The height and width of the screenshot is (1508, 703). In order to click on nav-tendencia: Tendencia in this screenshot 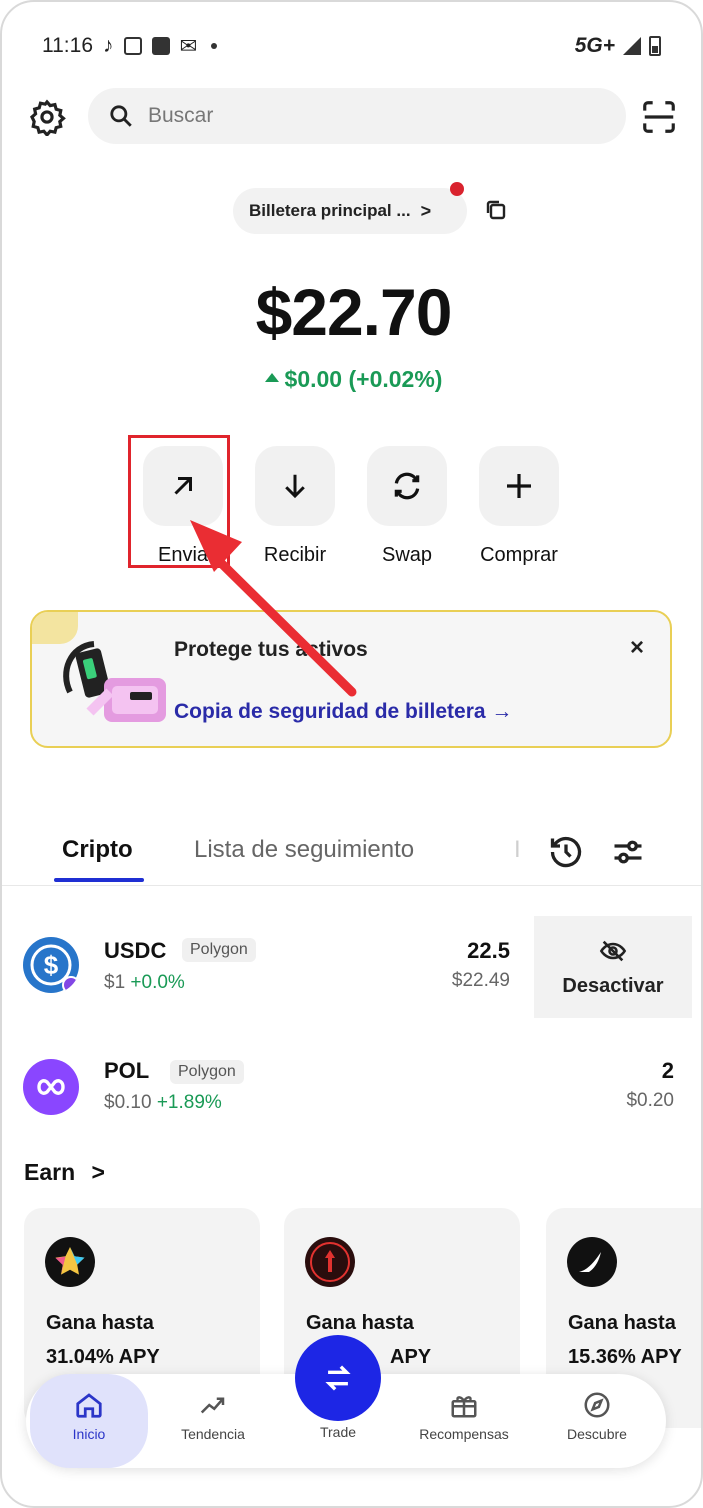, I will do `click(213, 1421)`.